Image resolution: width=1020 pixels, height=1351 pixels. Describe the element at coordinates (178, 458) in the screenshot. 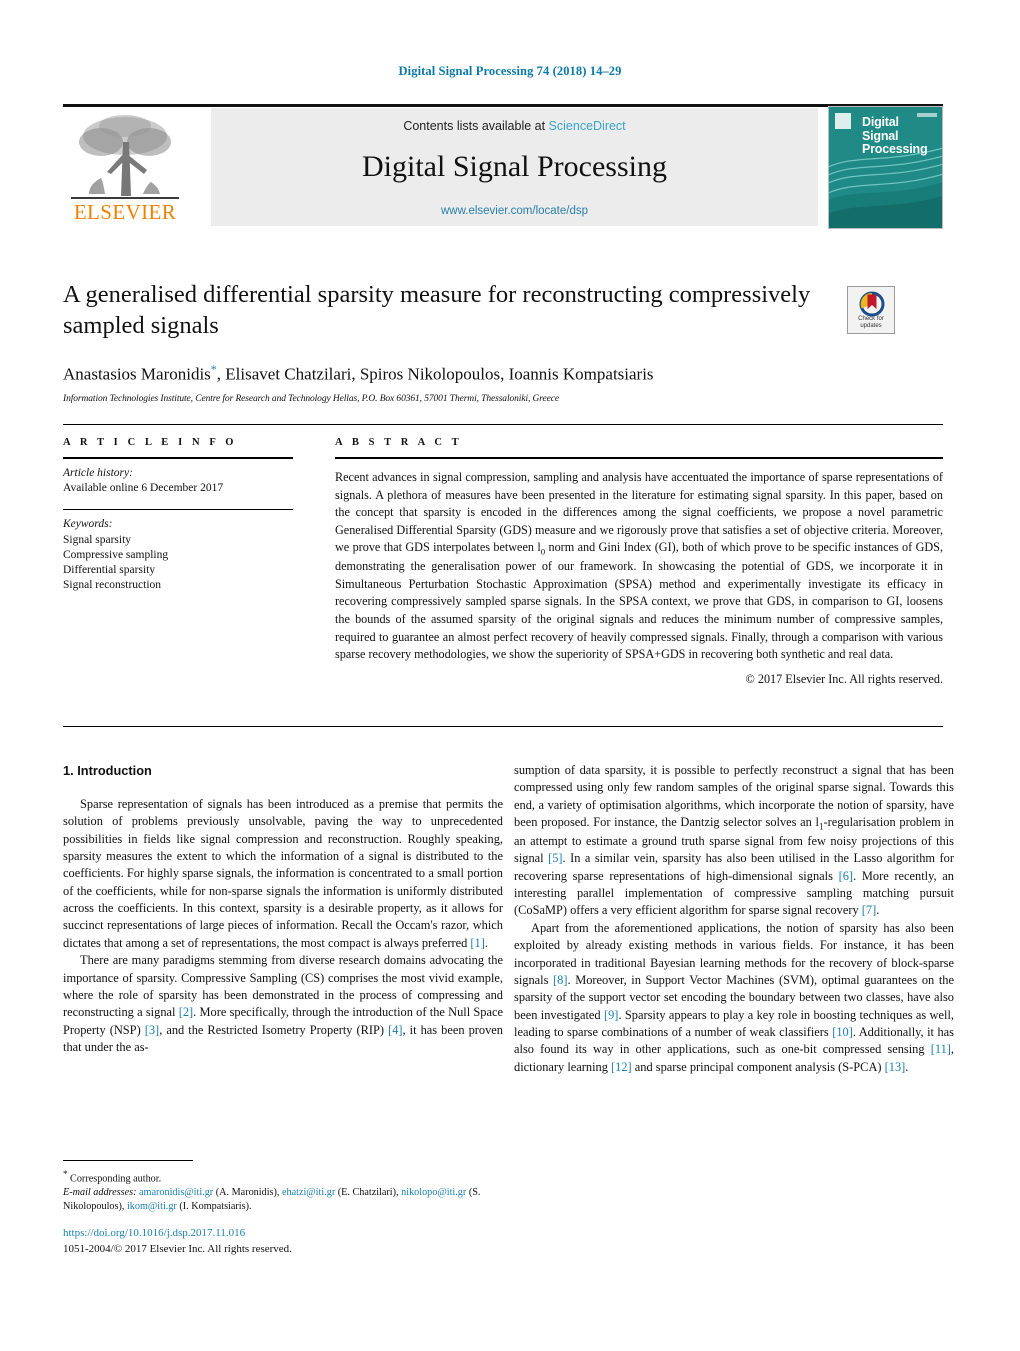

I see `article-info-rule` at that location.